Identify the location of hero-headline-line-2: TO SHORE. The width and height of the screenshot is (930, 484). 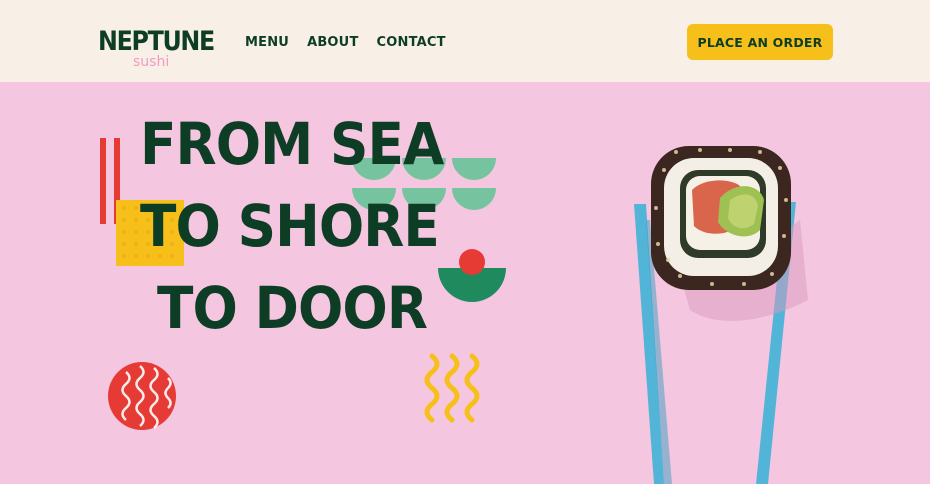
(290, 226).